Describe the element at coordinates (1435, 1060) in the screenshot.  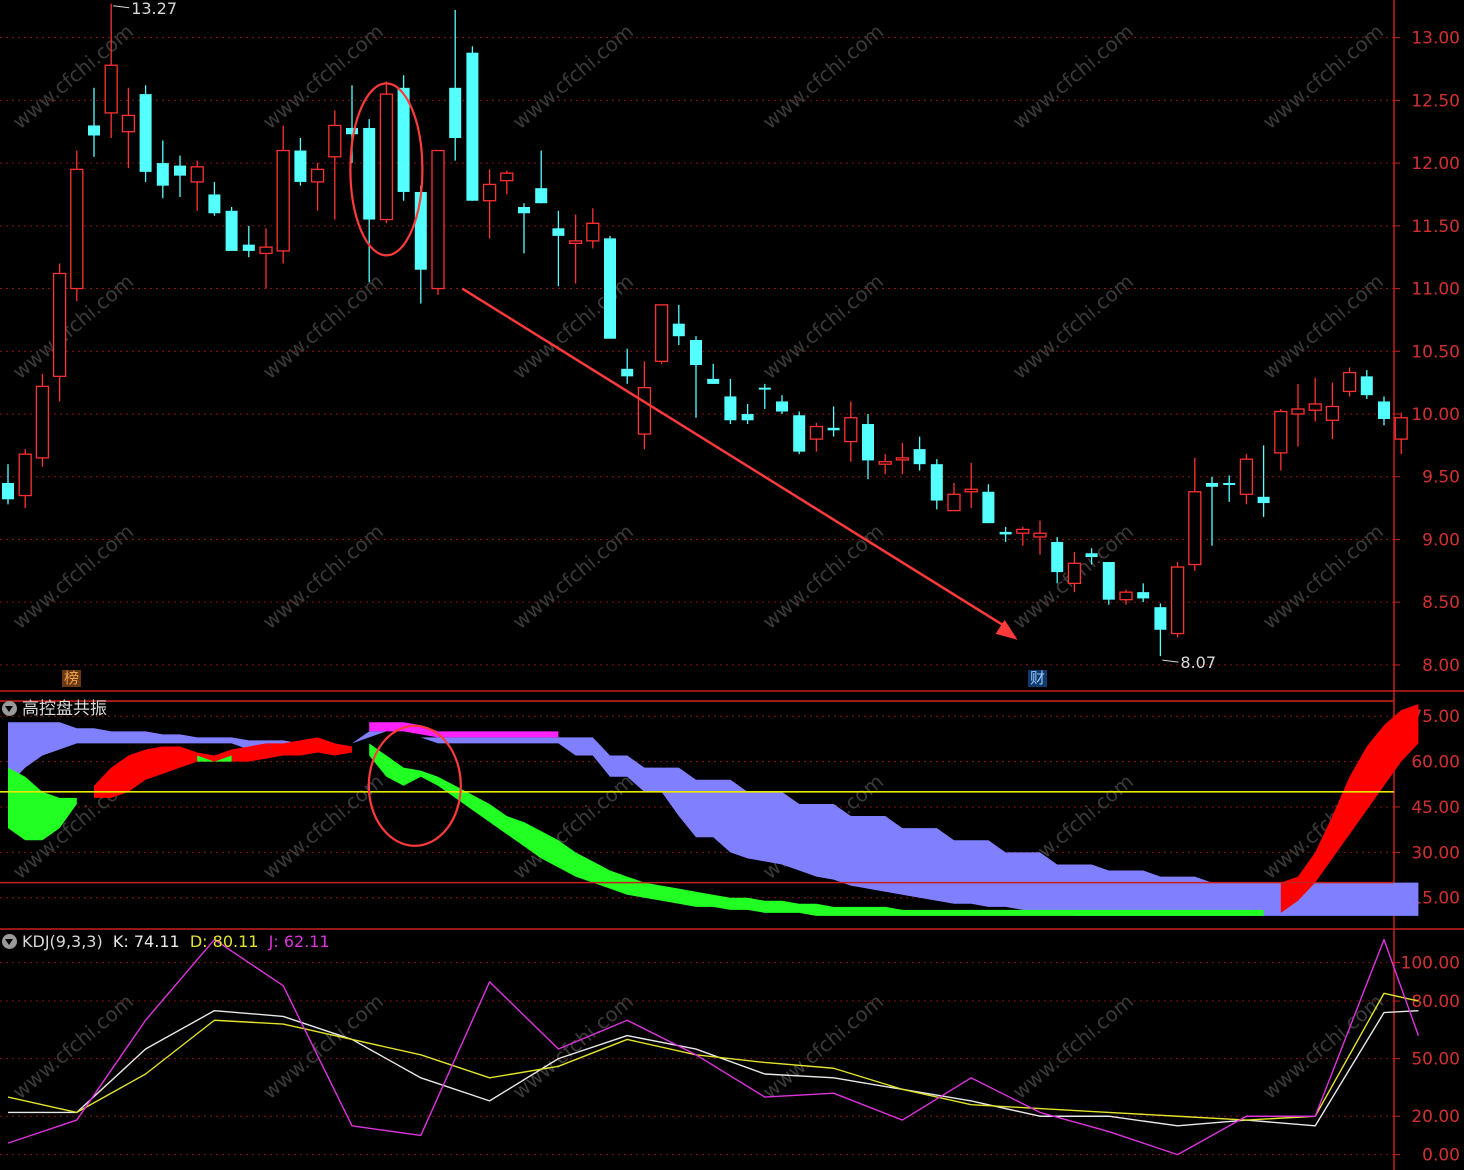
I see `y-tick-label: 50.00` at that location.